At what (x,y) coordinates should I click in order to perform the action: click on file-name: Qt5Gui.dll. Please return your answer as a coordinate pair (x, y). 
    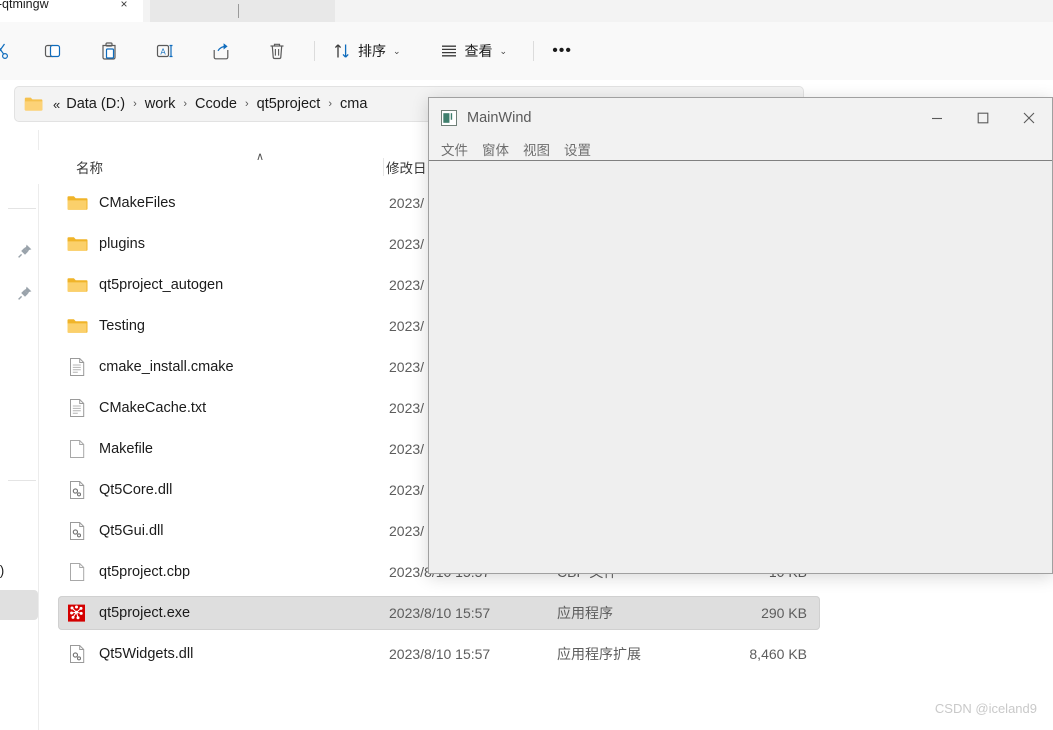
    Looking at the image, I should click on (131, 531).